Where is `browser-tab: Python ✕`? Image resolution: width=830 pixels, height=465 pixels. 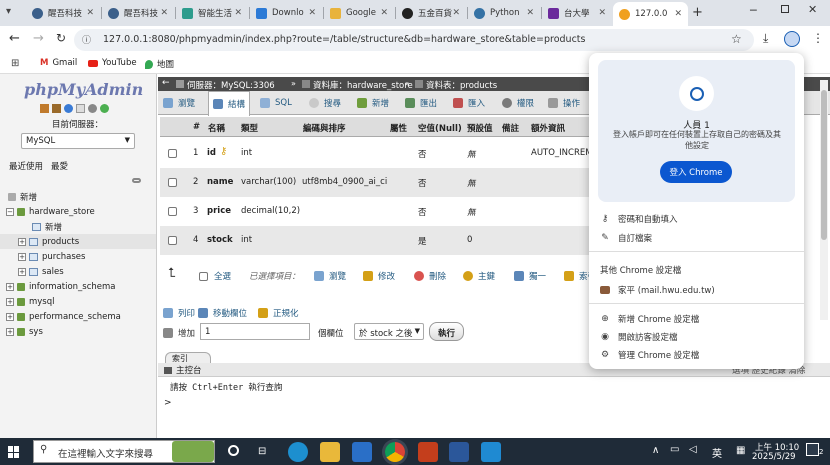 browser-tab: Python ✕ is located at coordinates (504, 13).